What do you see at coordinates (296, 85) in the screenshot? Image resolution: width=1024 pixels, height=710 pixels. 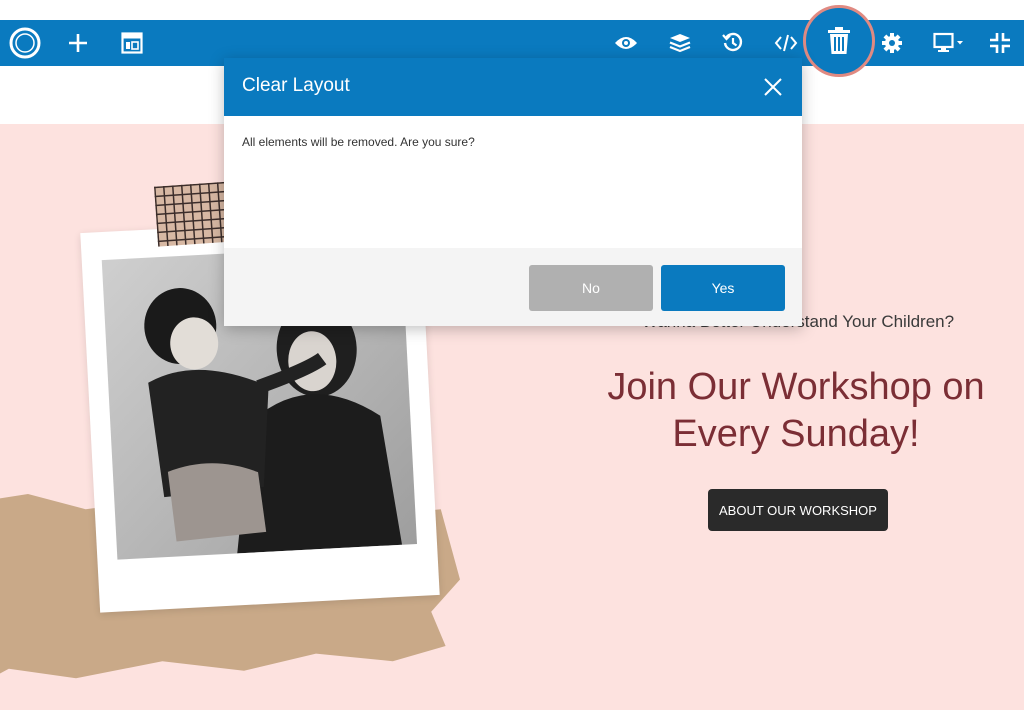 I see `dialog-title: Clear Layout` at bounding box center [296, 85].